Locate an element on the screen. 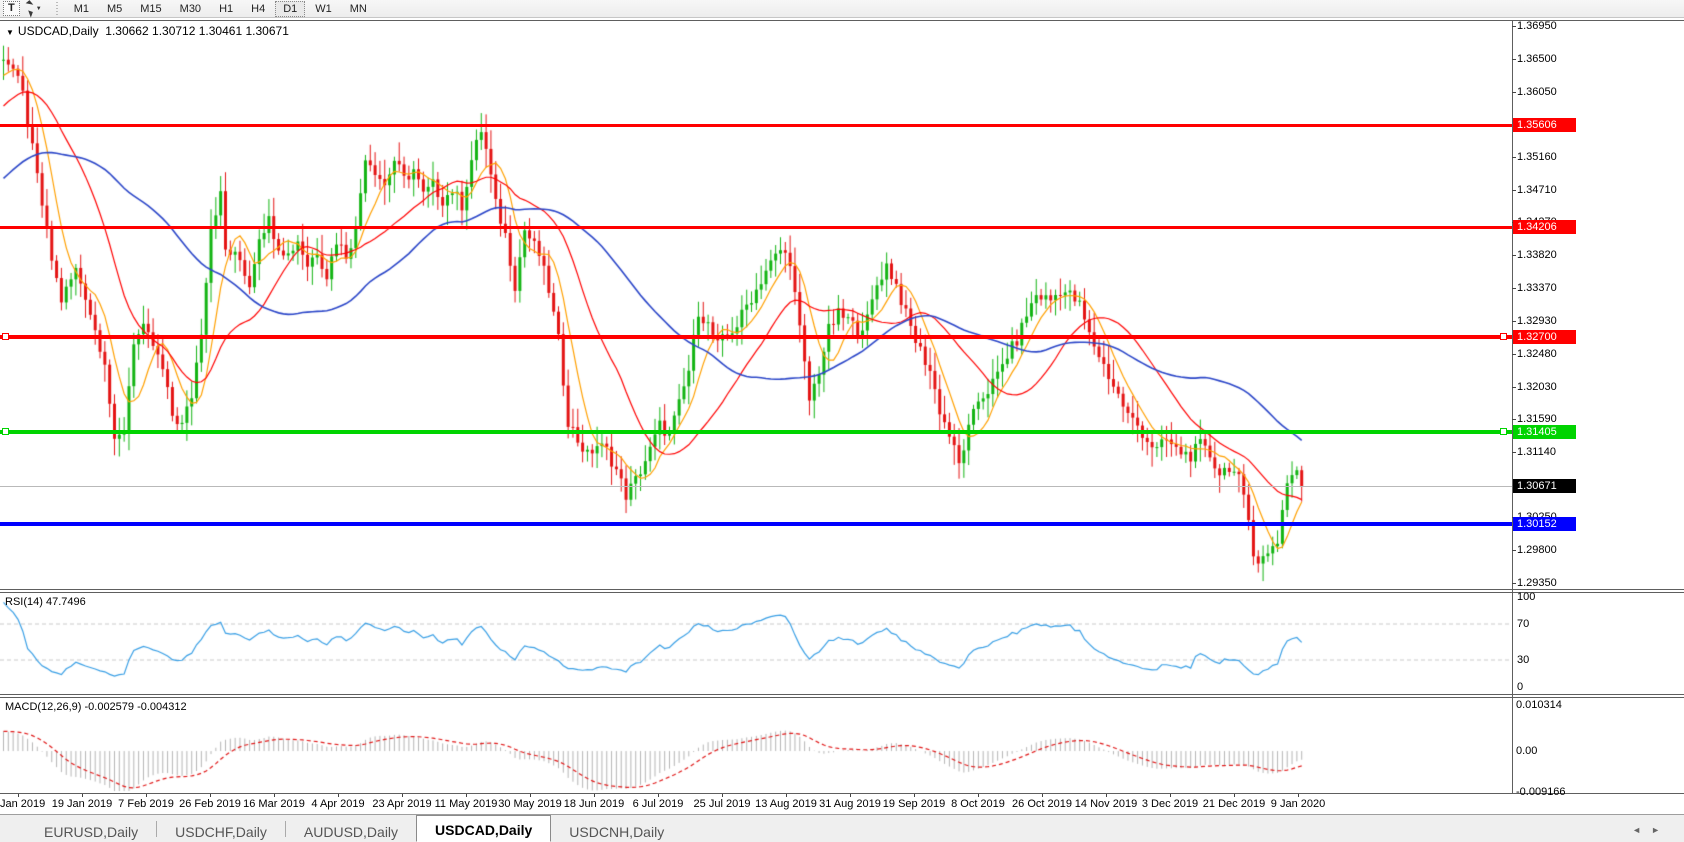 The height and width of the screenshot is (842, 1684). price-axis-label: 1.32030 is located at coordinates (1537, 386).